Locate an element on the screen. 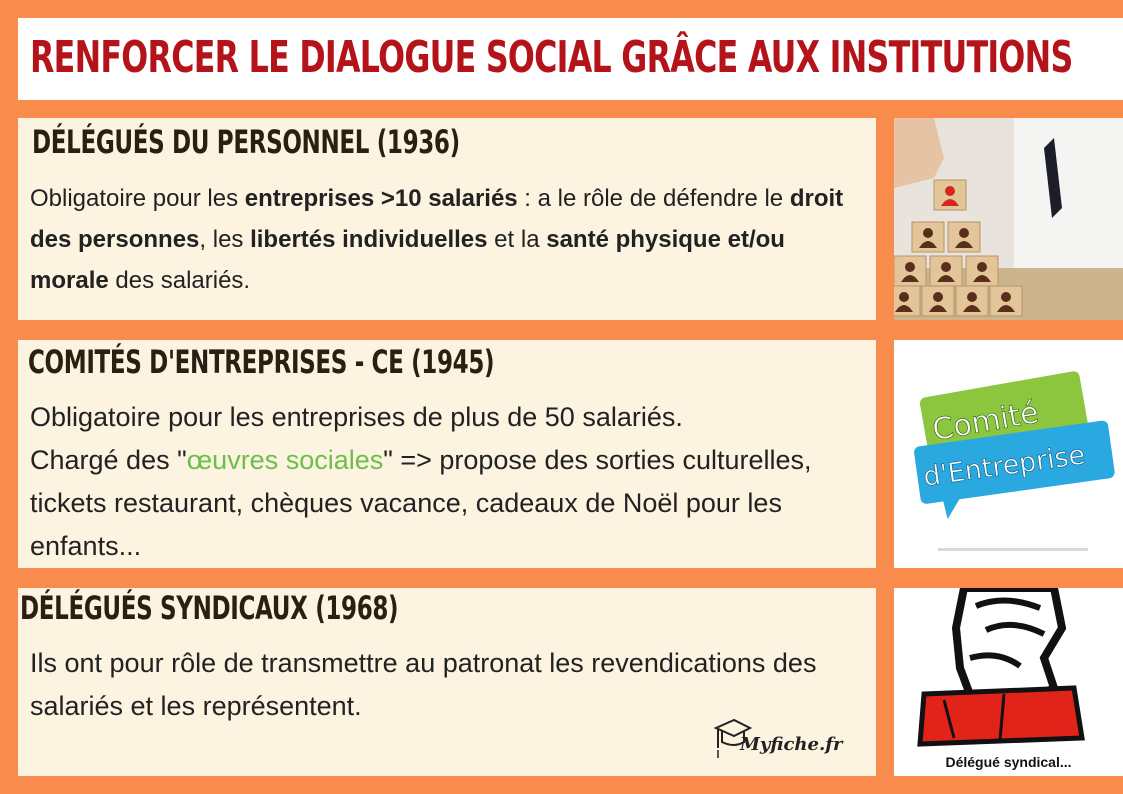 The width and height of the screenshot is (1123, 794). speech-bubbles-icon: Comité d'Entreprise is located at coordinates (1014, 461).